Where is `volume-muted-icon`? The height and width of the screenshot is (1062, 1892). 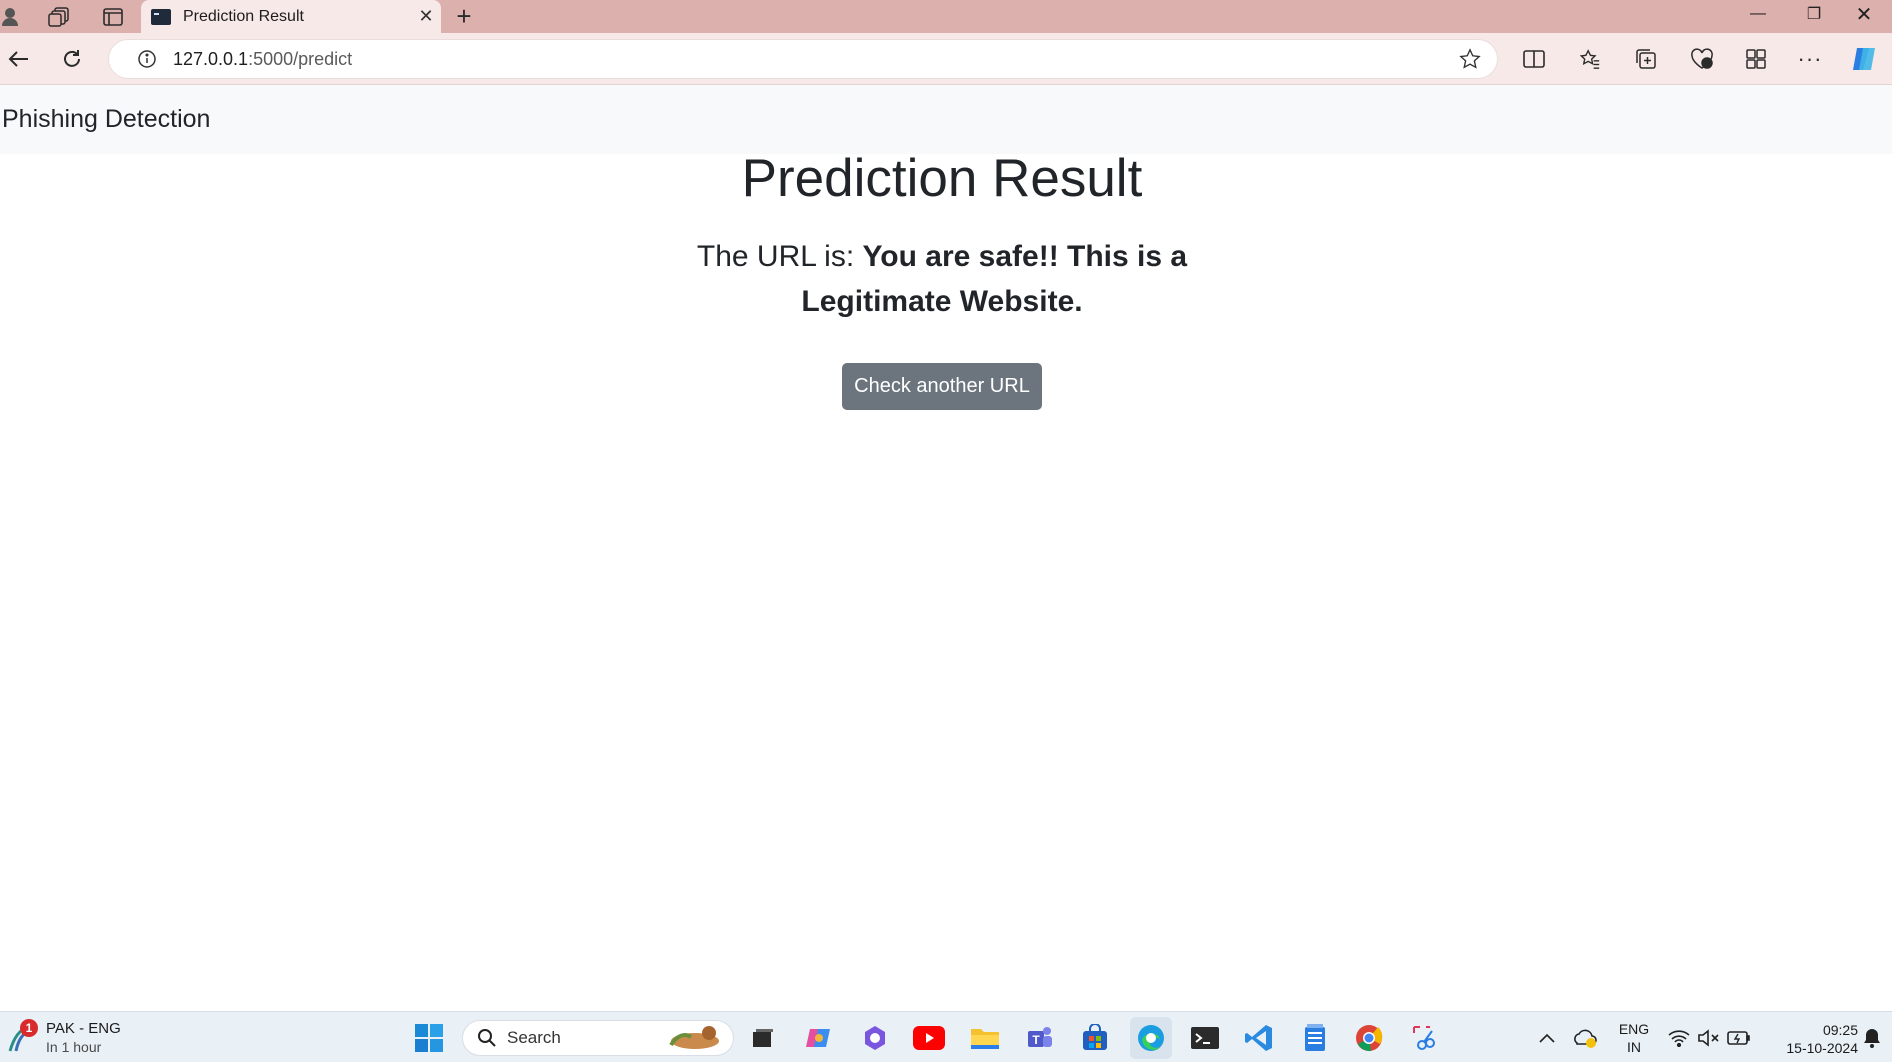
volume-muted-icon is located at coordinates (1709, 1038).